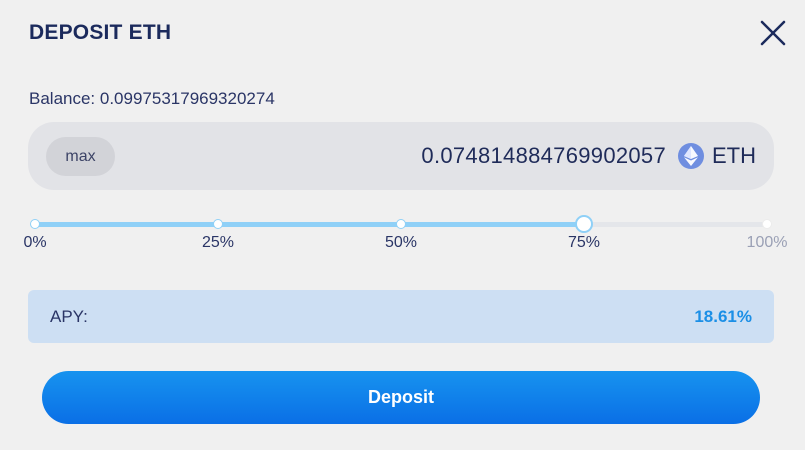  What do you see at coordinates (734, 155) in the screenshot?
I see `token-symbol: ETH` at bounding box center [734, 155].